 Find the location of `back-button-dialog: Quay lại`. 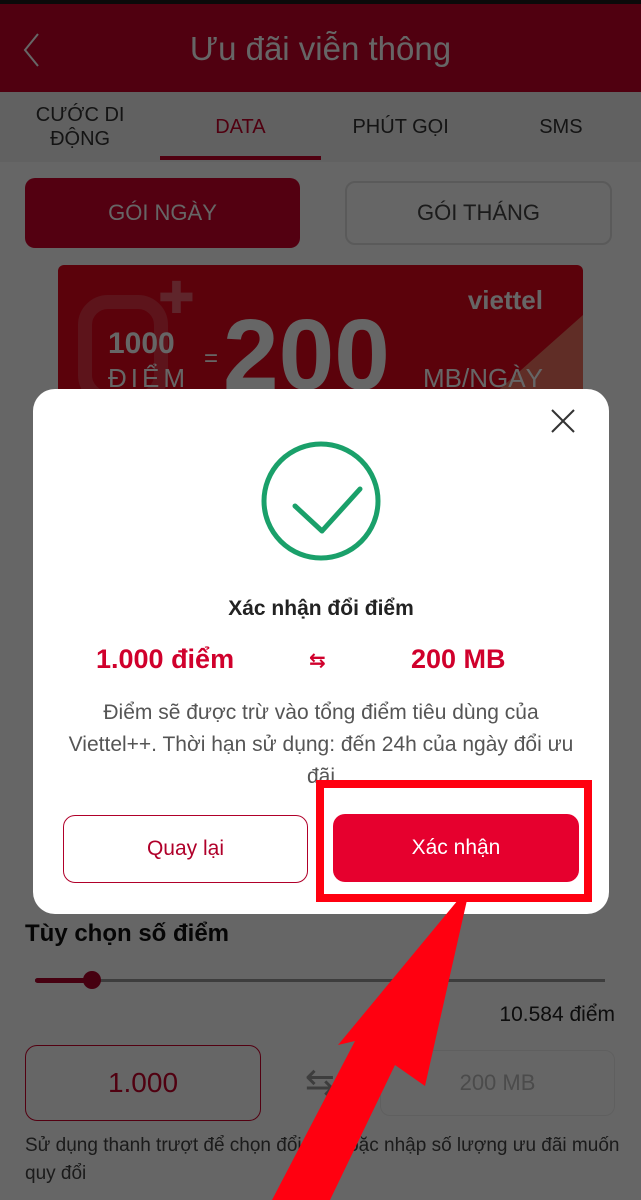

back-button-dialog: Quay lại is located at coordinates (185, 849).